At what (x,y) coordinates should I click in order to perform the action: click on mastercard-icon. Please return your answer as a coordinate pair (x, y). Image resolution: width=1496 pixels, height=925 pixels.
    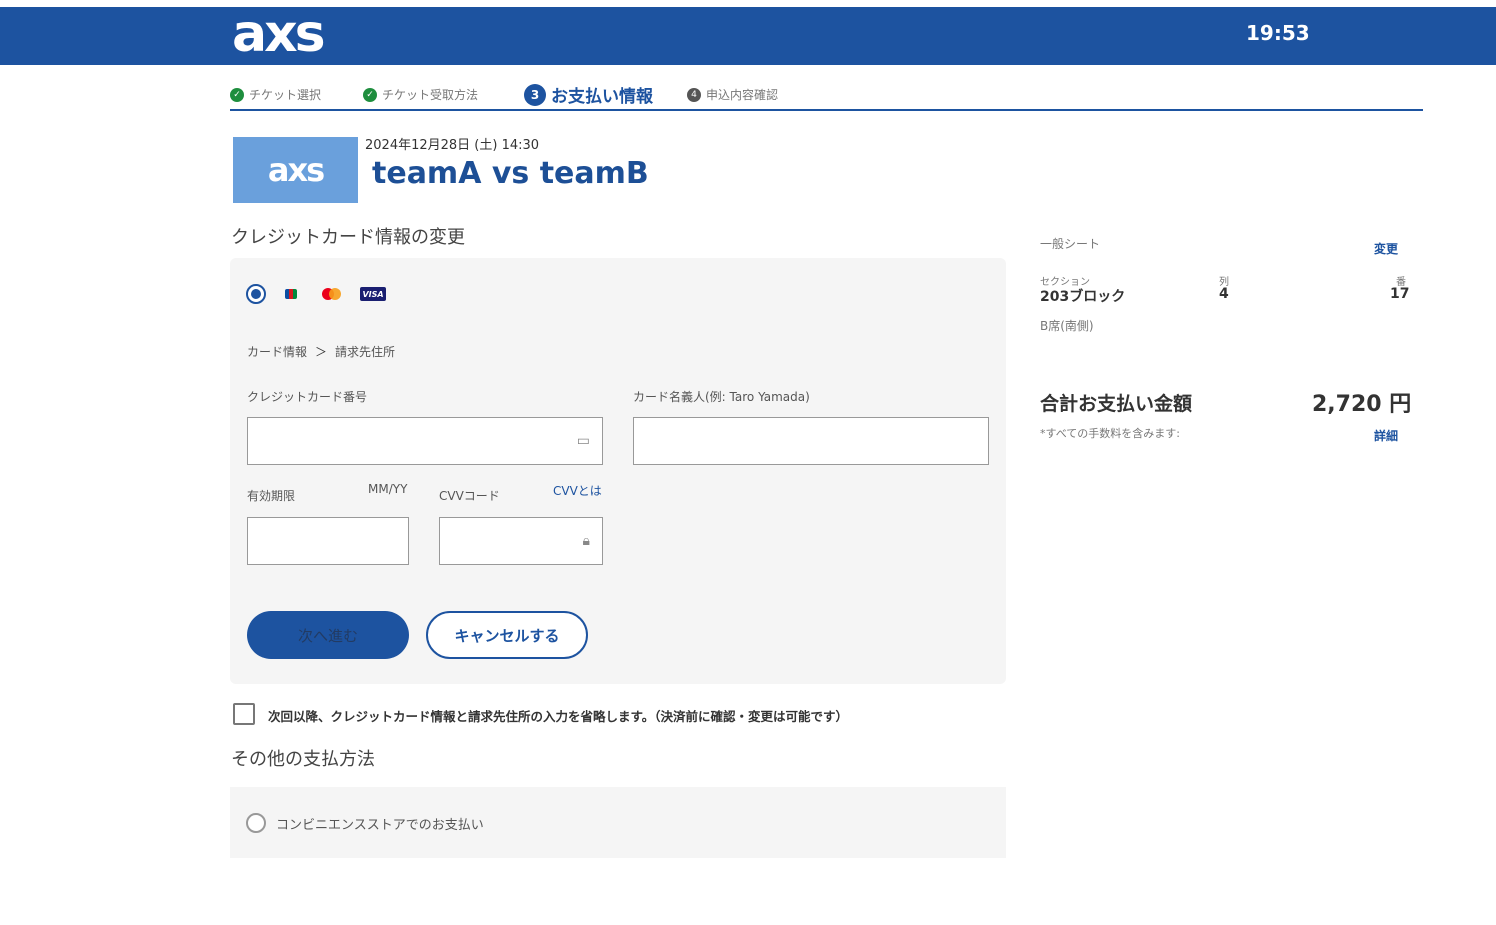
    Looking at the image, I should click on (332, 294).